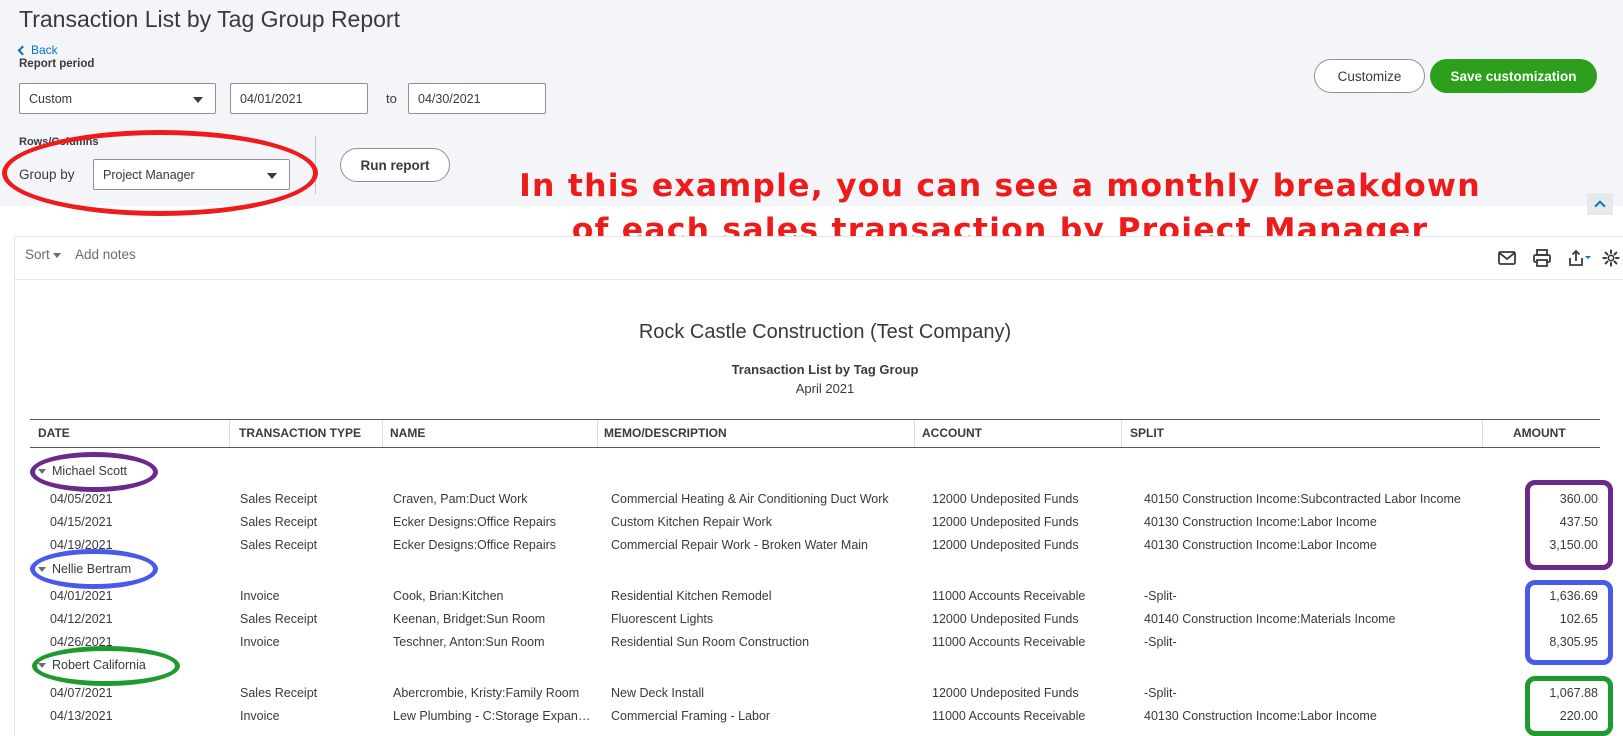  Describe the element at coordinates (1553, 642) in the screenshot. I see `cell-amount: 8,305.95` at that location.